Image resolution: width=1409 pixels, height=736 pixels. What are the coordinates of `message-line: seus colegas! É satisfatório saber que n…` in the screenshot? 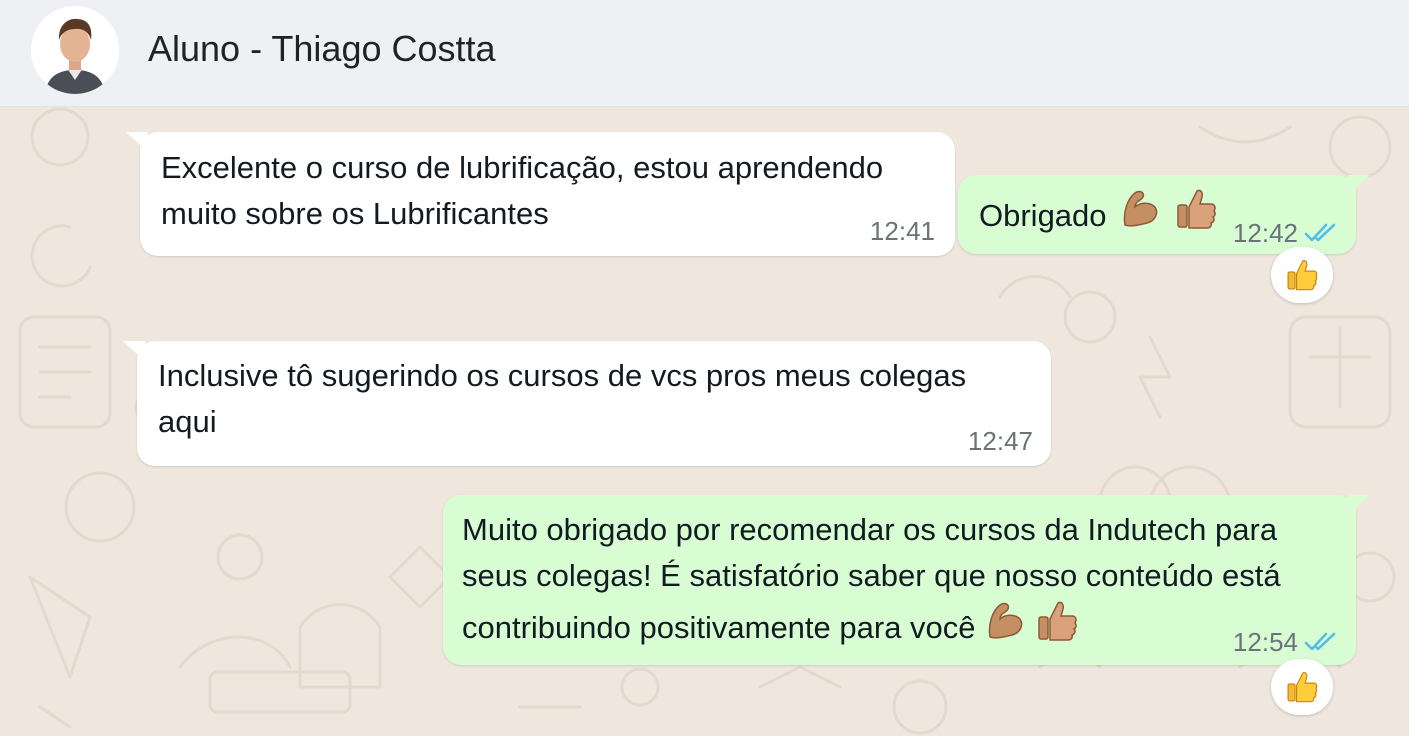 It's located at (871, 575).